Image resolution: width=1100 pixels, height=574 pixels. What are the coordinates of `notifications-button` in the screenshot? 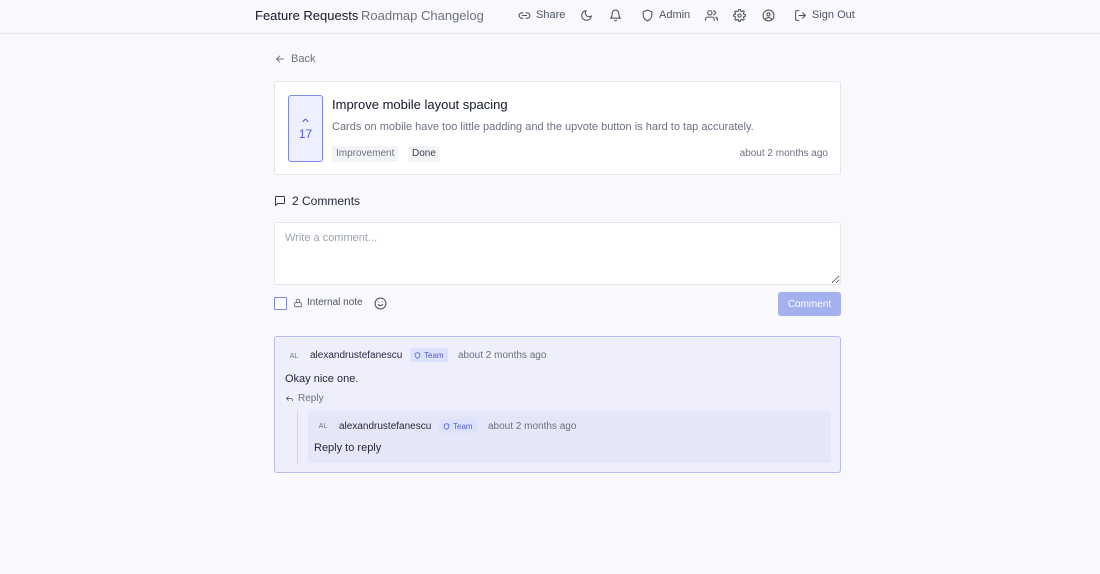 It's located at (615, 15).